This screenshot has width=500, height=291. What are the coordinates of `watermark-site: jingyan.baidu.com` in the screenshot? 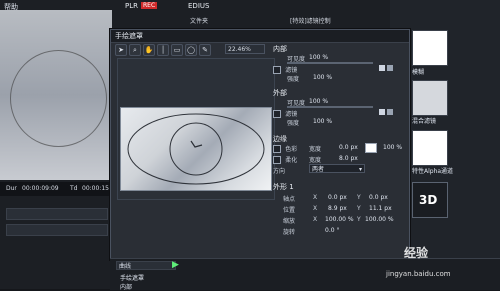 It's located at (418, 274).